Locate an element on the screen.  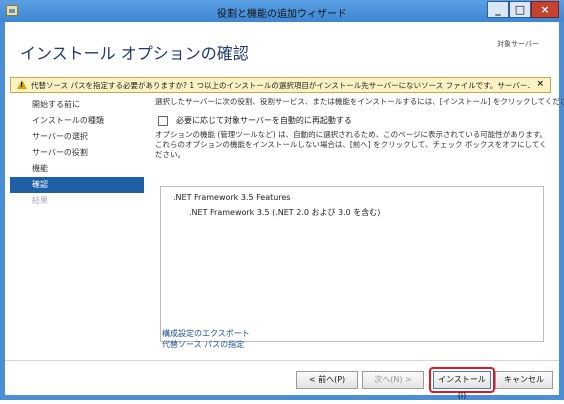
minimize-button: _ is located at coordinates (498, 9).